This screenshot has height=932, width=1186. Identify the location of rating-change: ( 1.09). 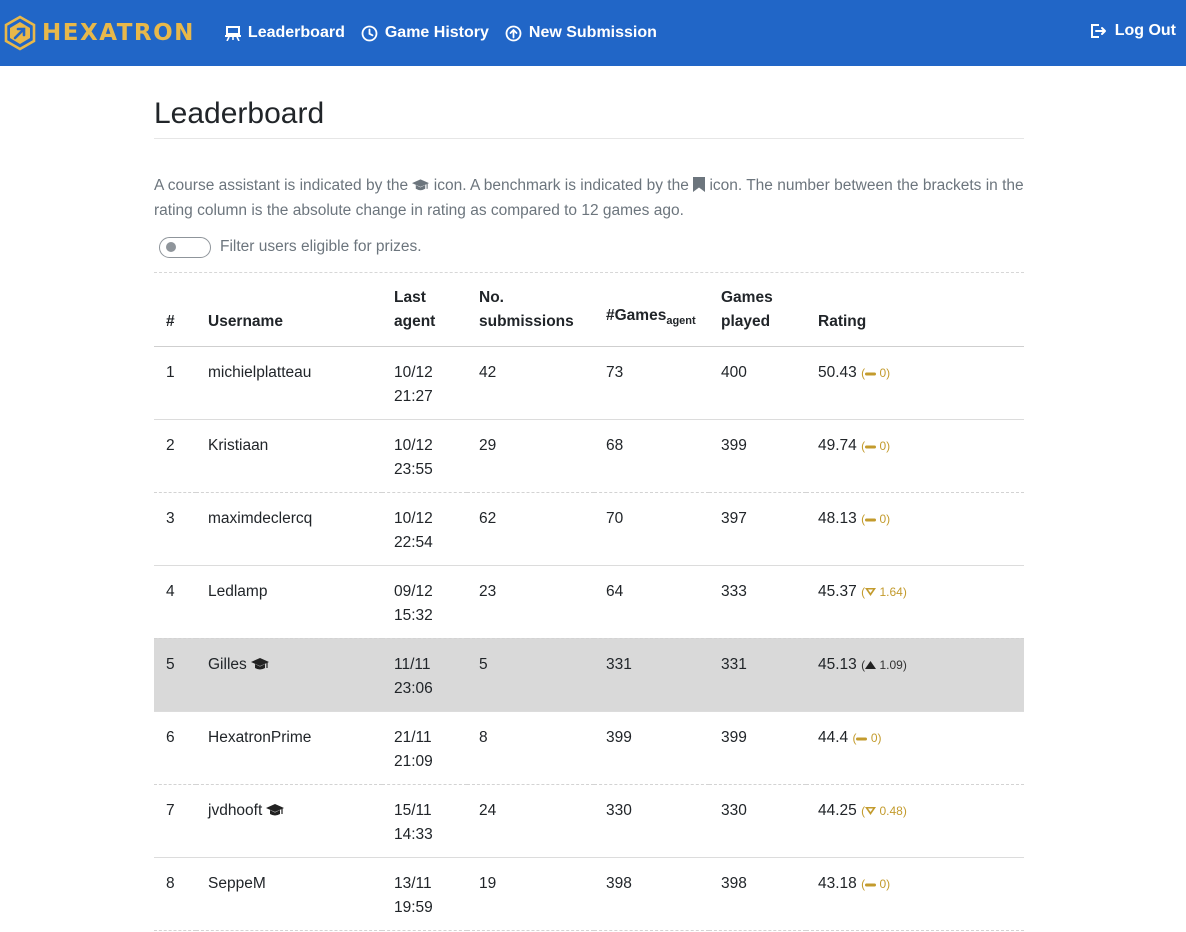
(884, 664).